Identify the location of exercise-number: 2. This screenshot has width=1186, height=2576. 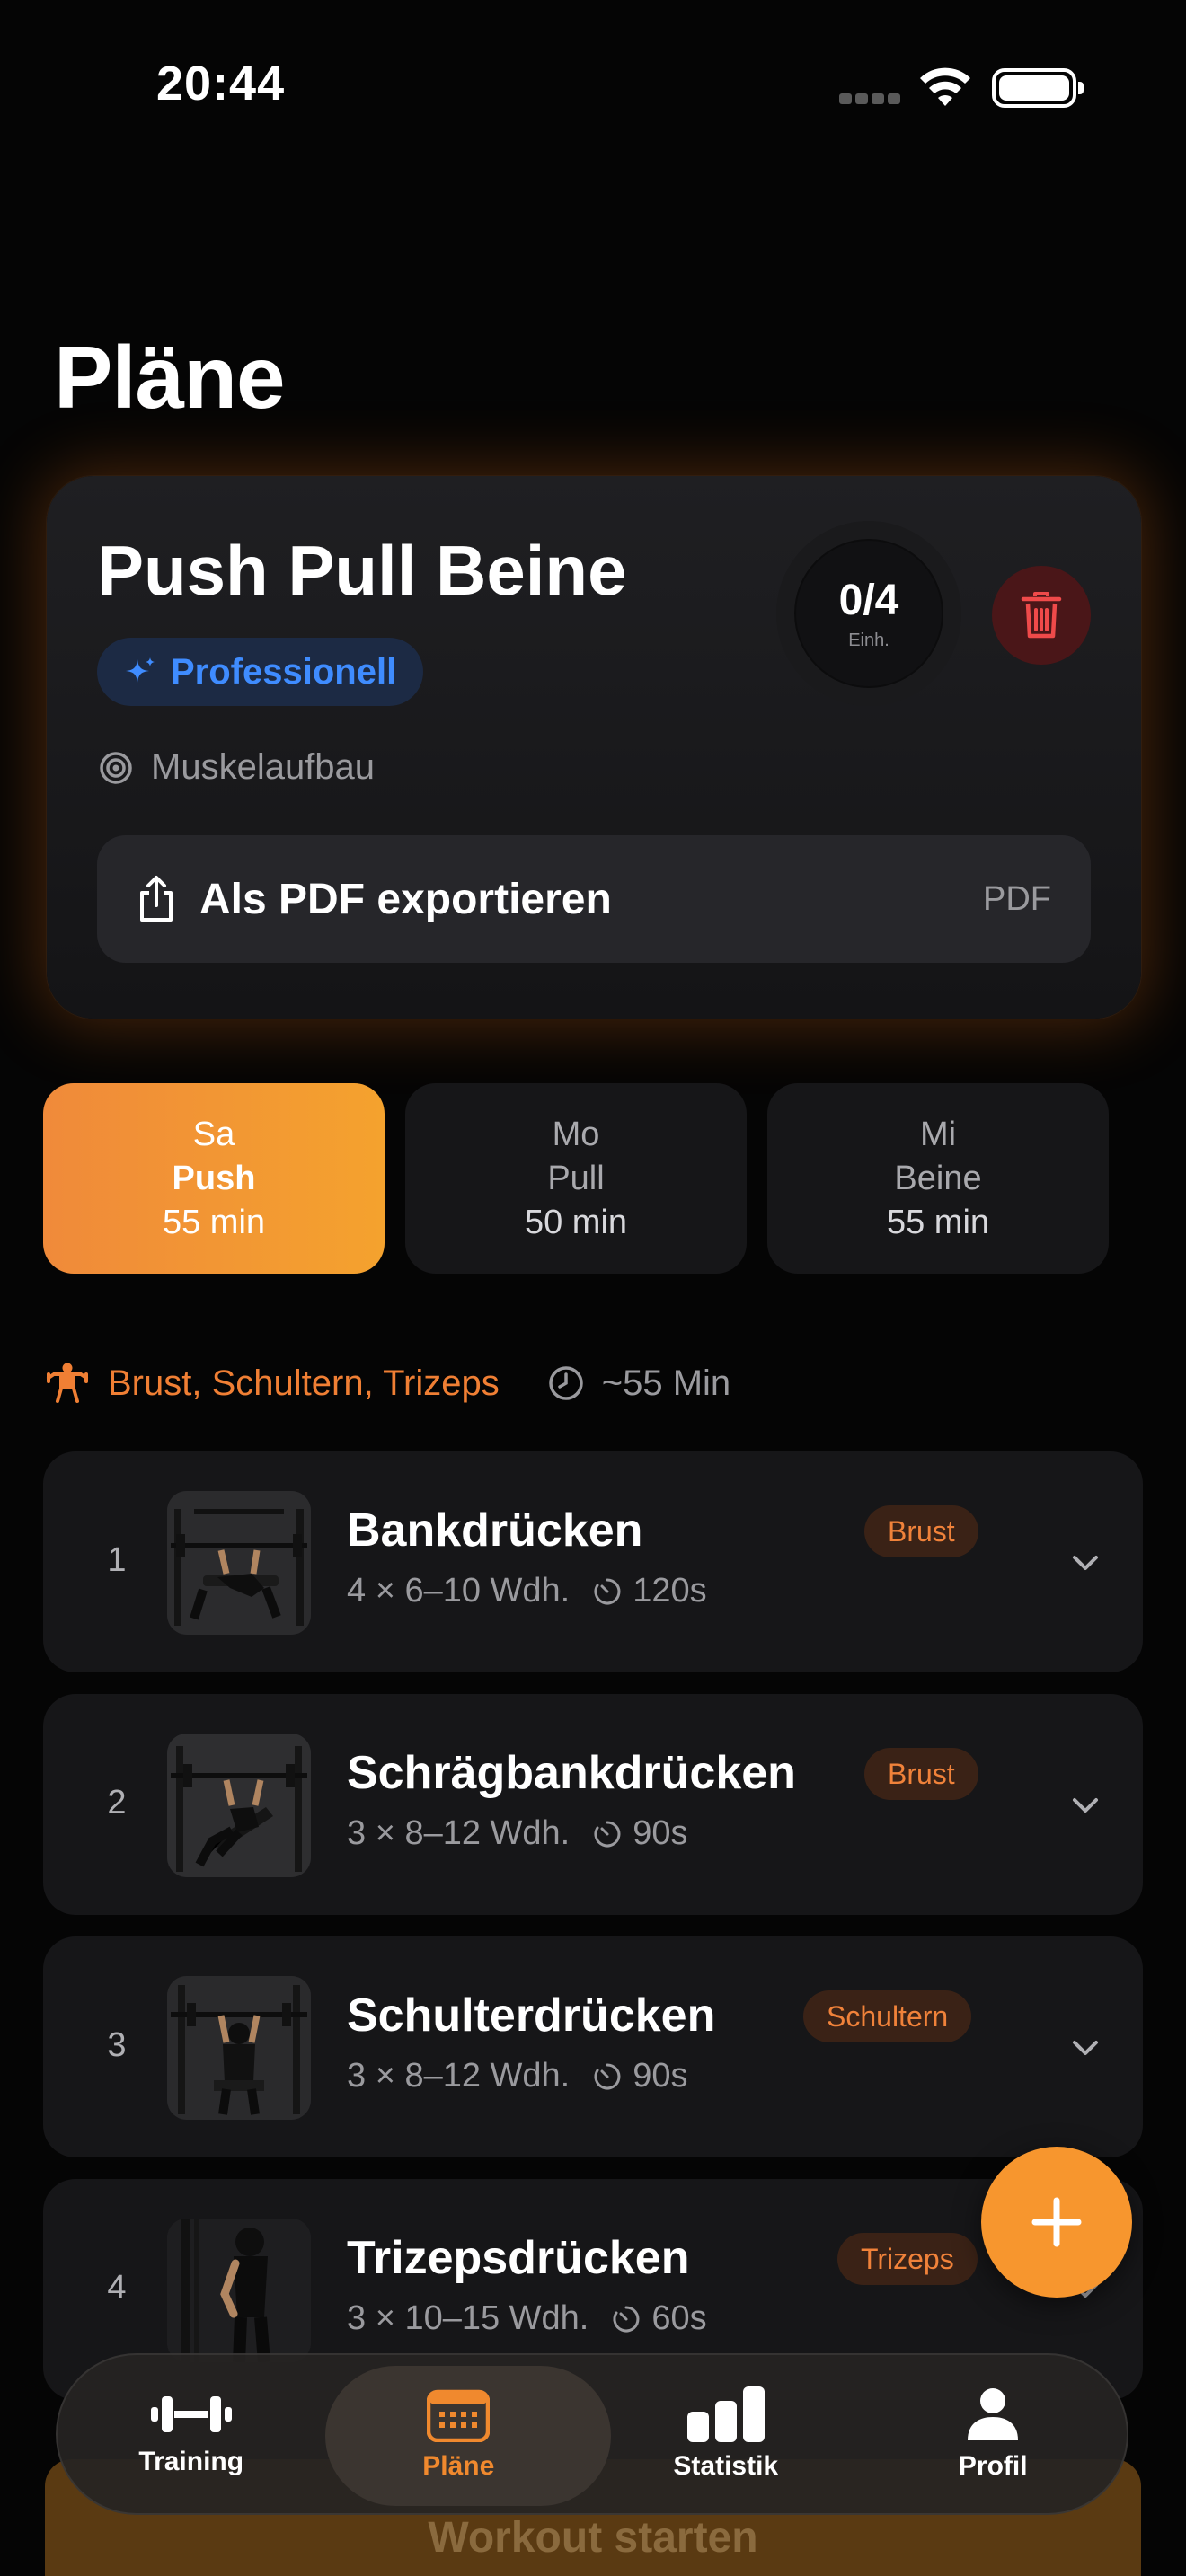
(117, 1803).